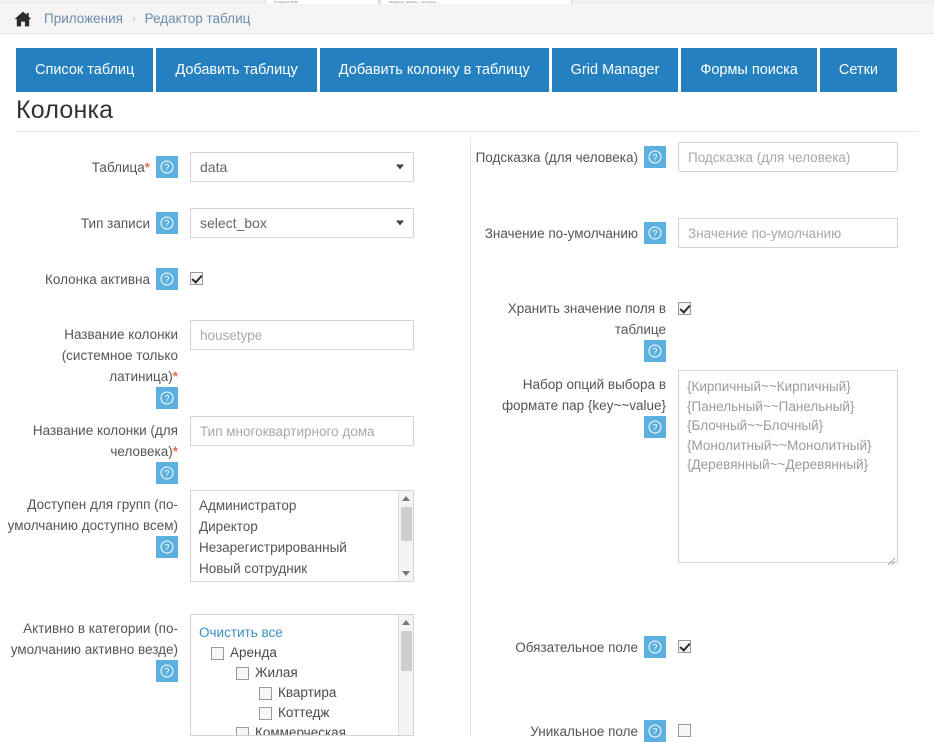 The width and height of the screenshot is (934, 742). I want to click on table-select-value: data, so click(214, 167).